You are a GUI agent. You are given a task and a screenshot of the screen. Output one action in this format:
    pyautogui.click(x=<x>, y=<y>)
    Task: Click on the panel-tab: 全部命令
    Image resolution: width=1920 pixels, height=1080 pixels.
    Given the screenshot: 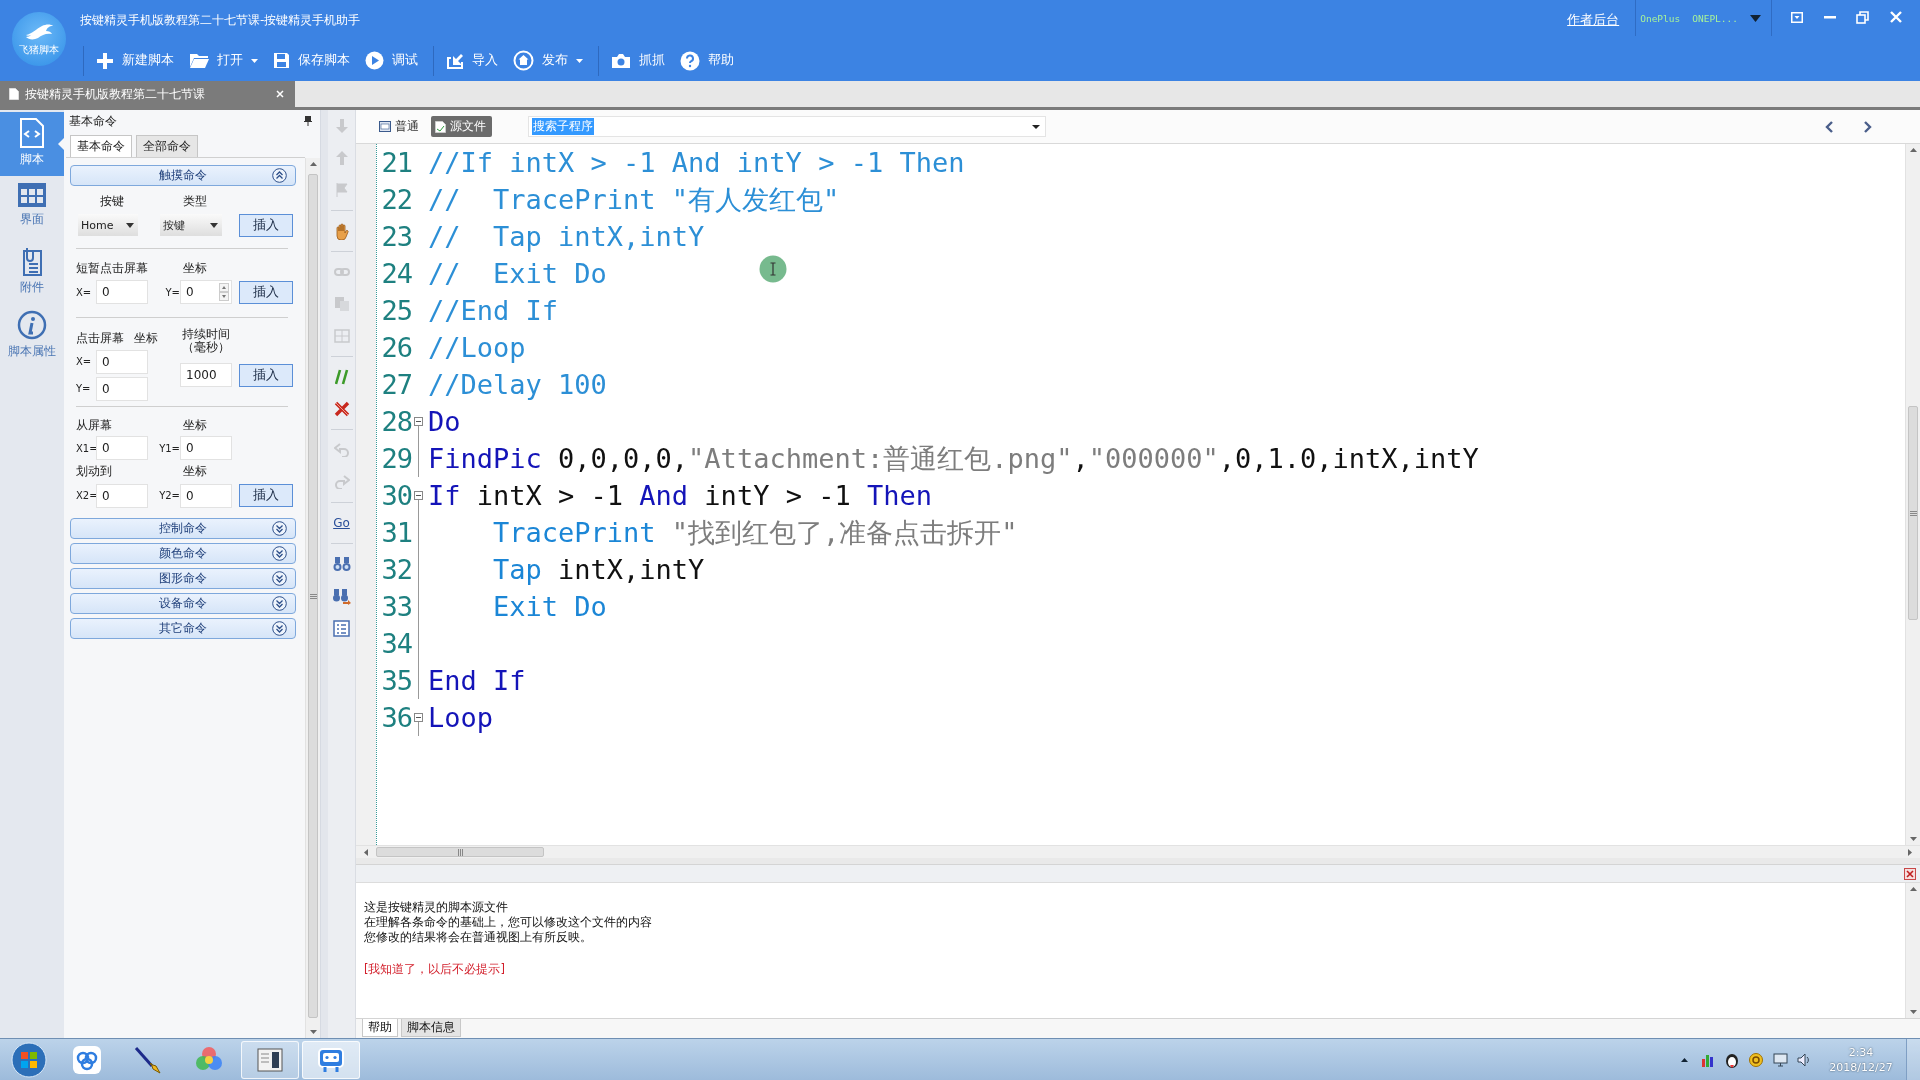 What is the action you would take?
    pyautogui.click(x=167, y=146)
    